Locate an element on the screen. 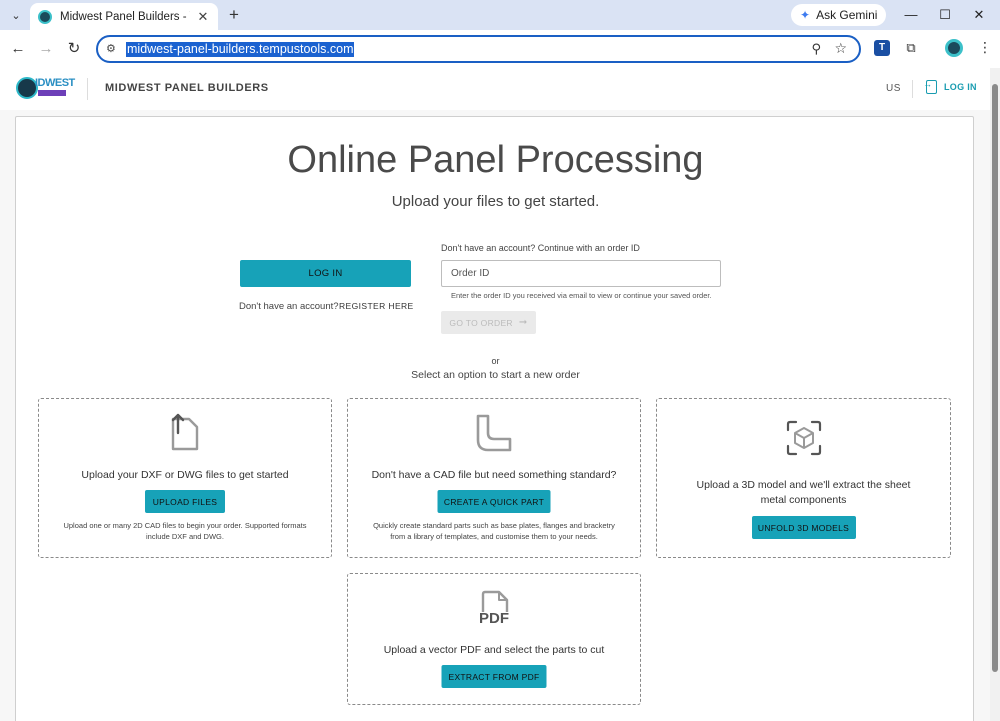  close-window-icon: ✕ is located at coordinates (979, 15).